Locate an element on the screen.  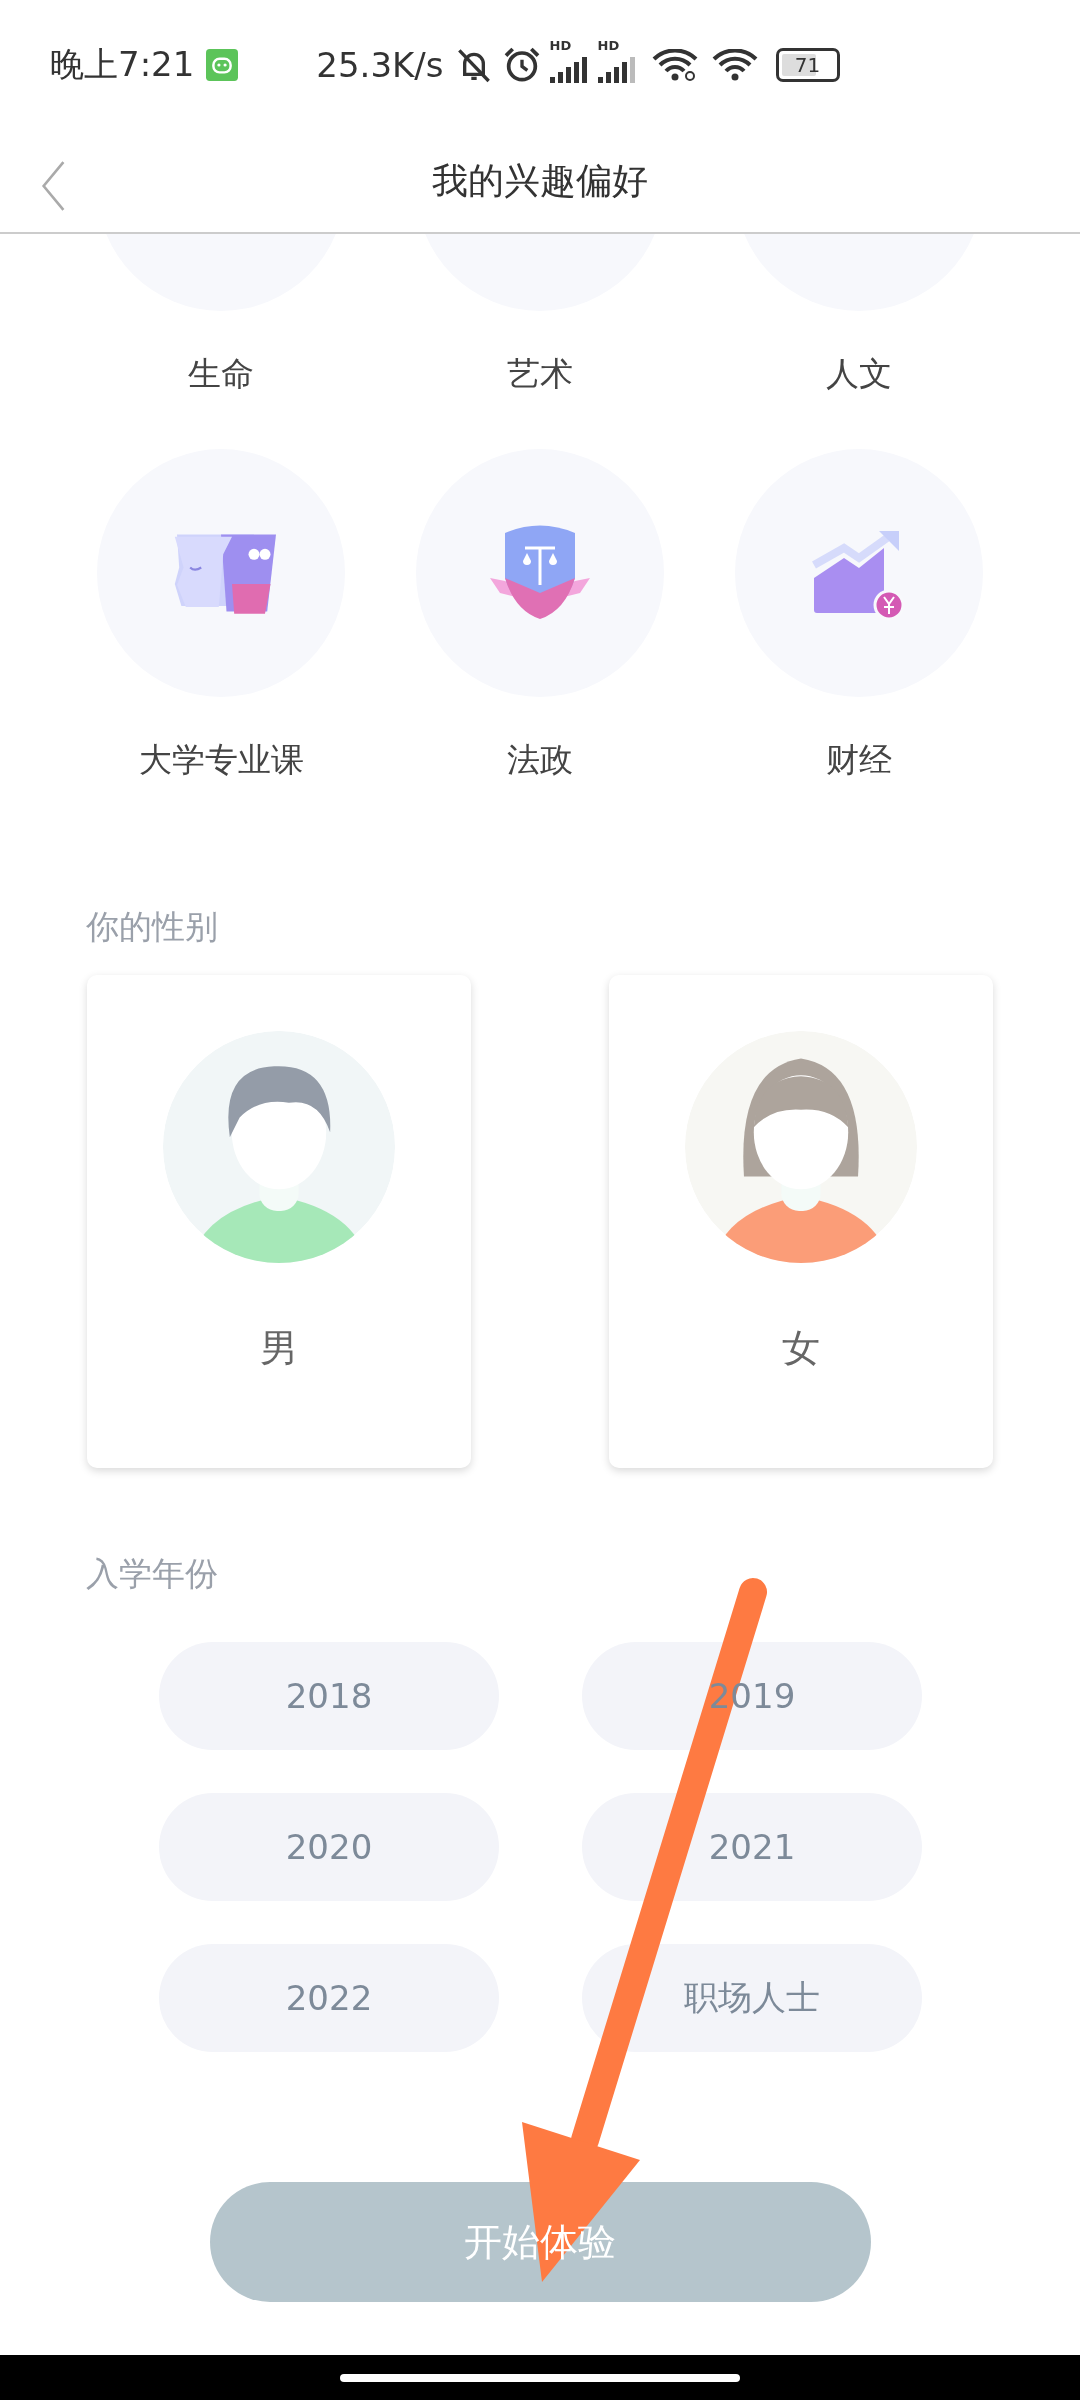
gender-card: 女 is located at coordinates (801, 1221).